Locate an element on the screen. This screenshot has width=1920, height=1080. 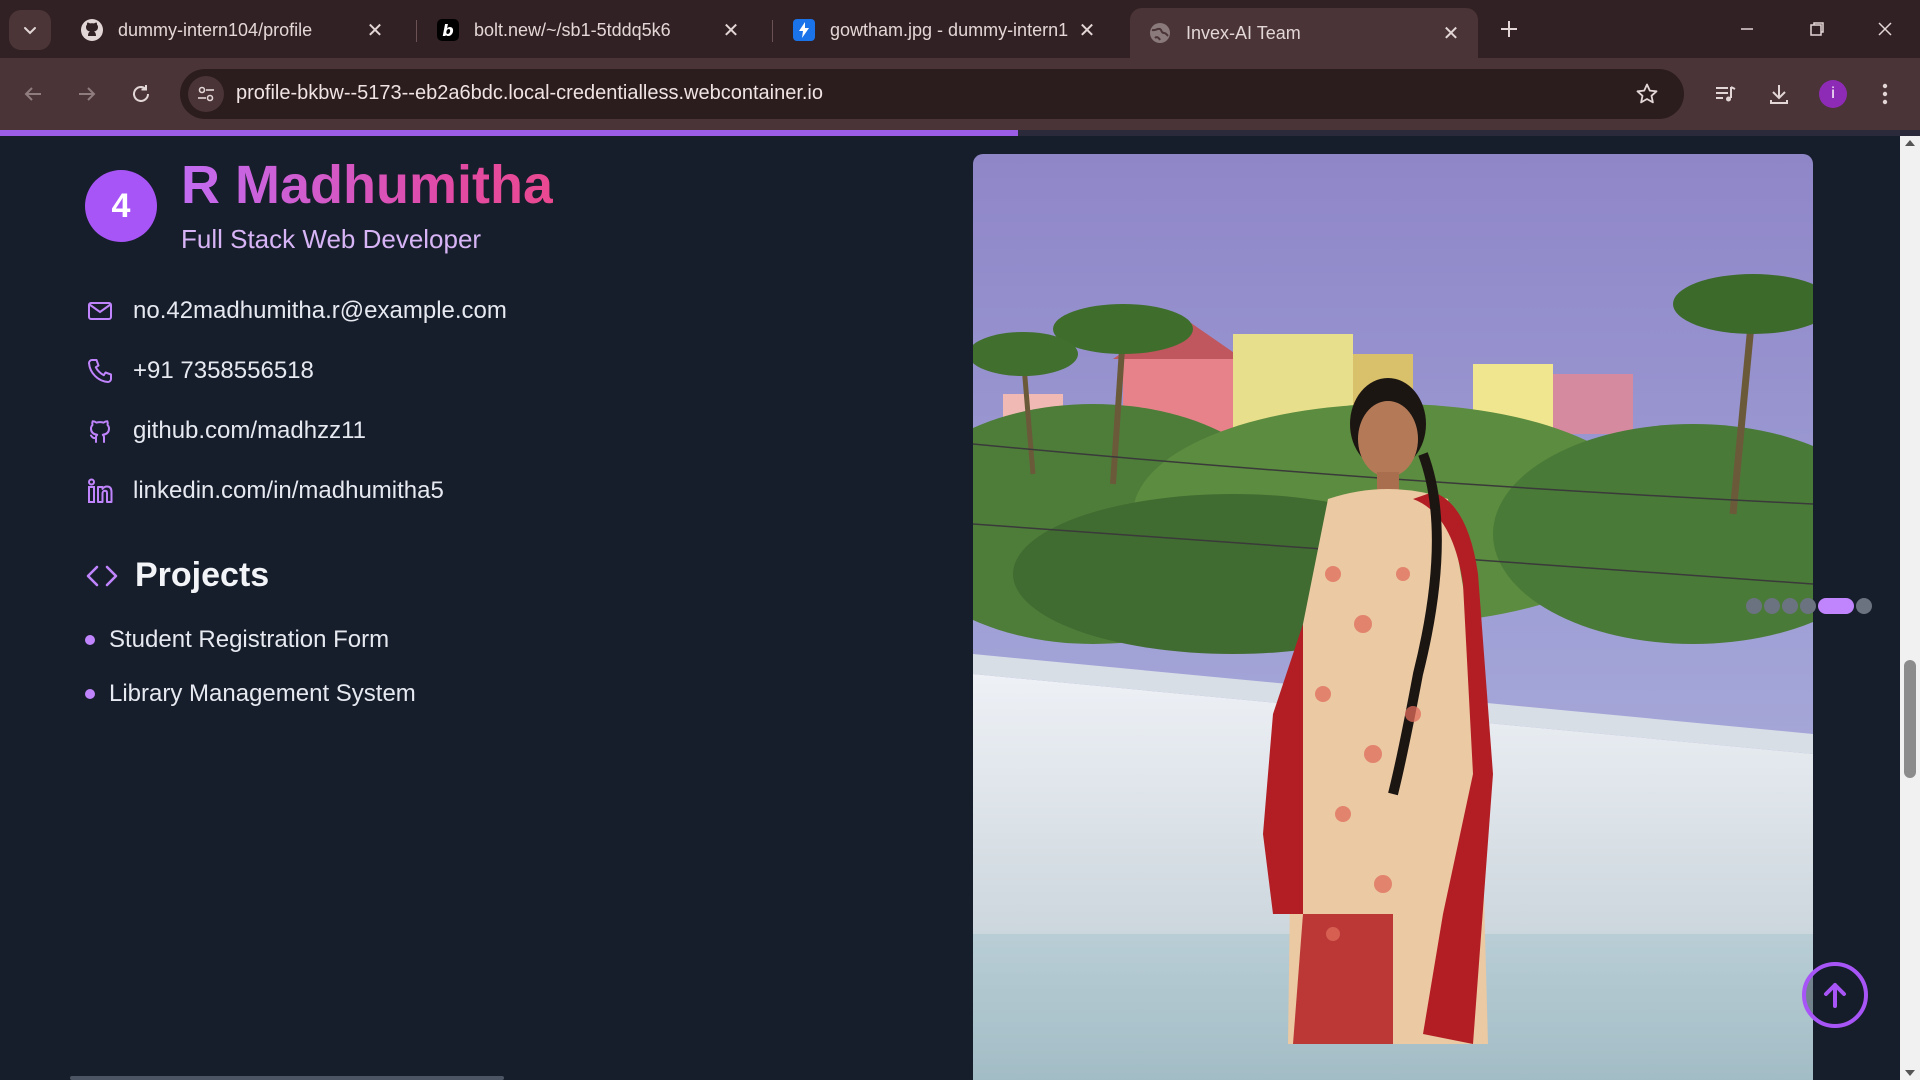
more-vertical-icon is located at coordinates (1885, 94).